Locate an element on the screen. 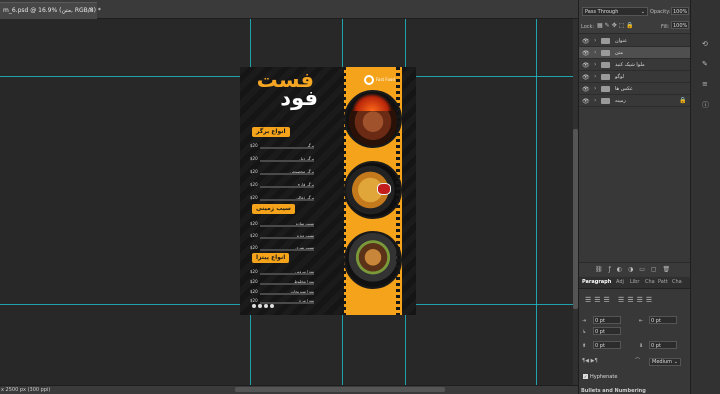 This screenshot has width=720, height=394. document-size-text: x 2500 px (300 ppi) is located at coordinates (26, 390).